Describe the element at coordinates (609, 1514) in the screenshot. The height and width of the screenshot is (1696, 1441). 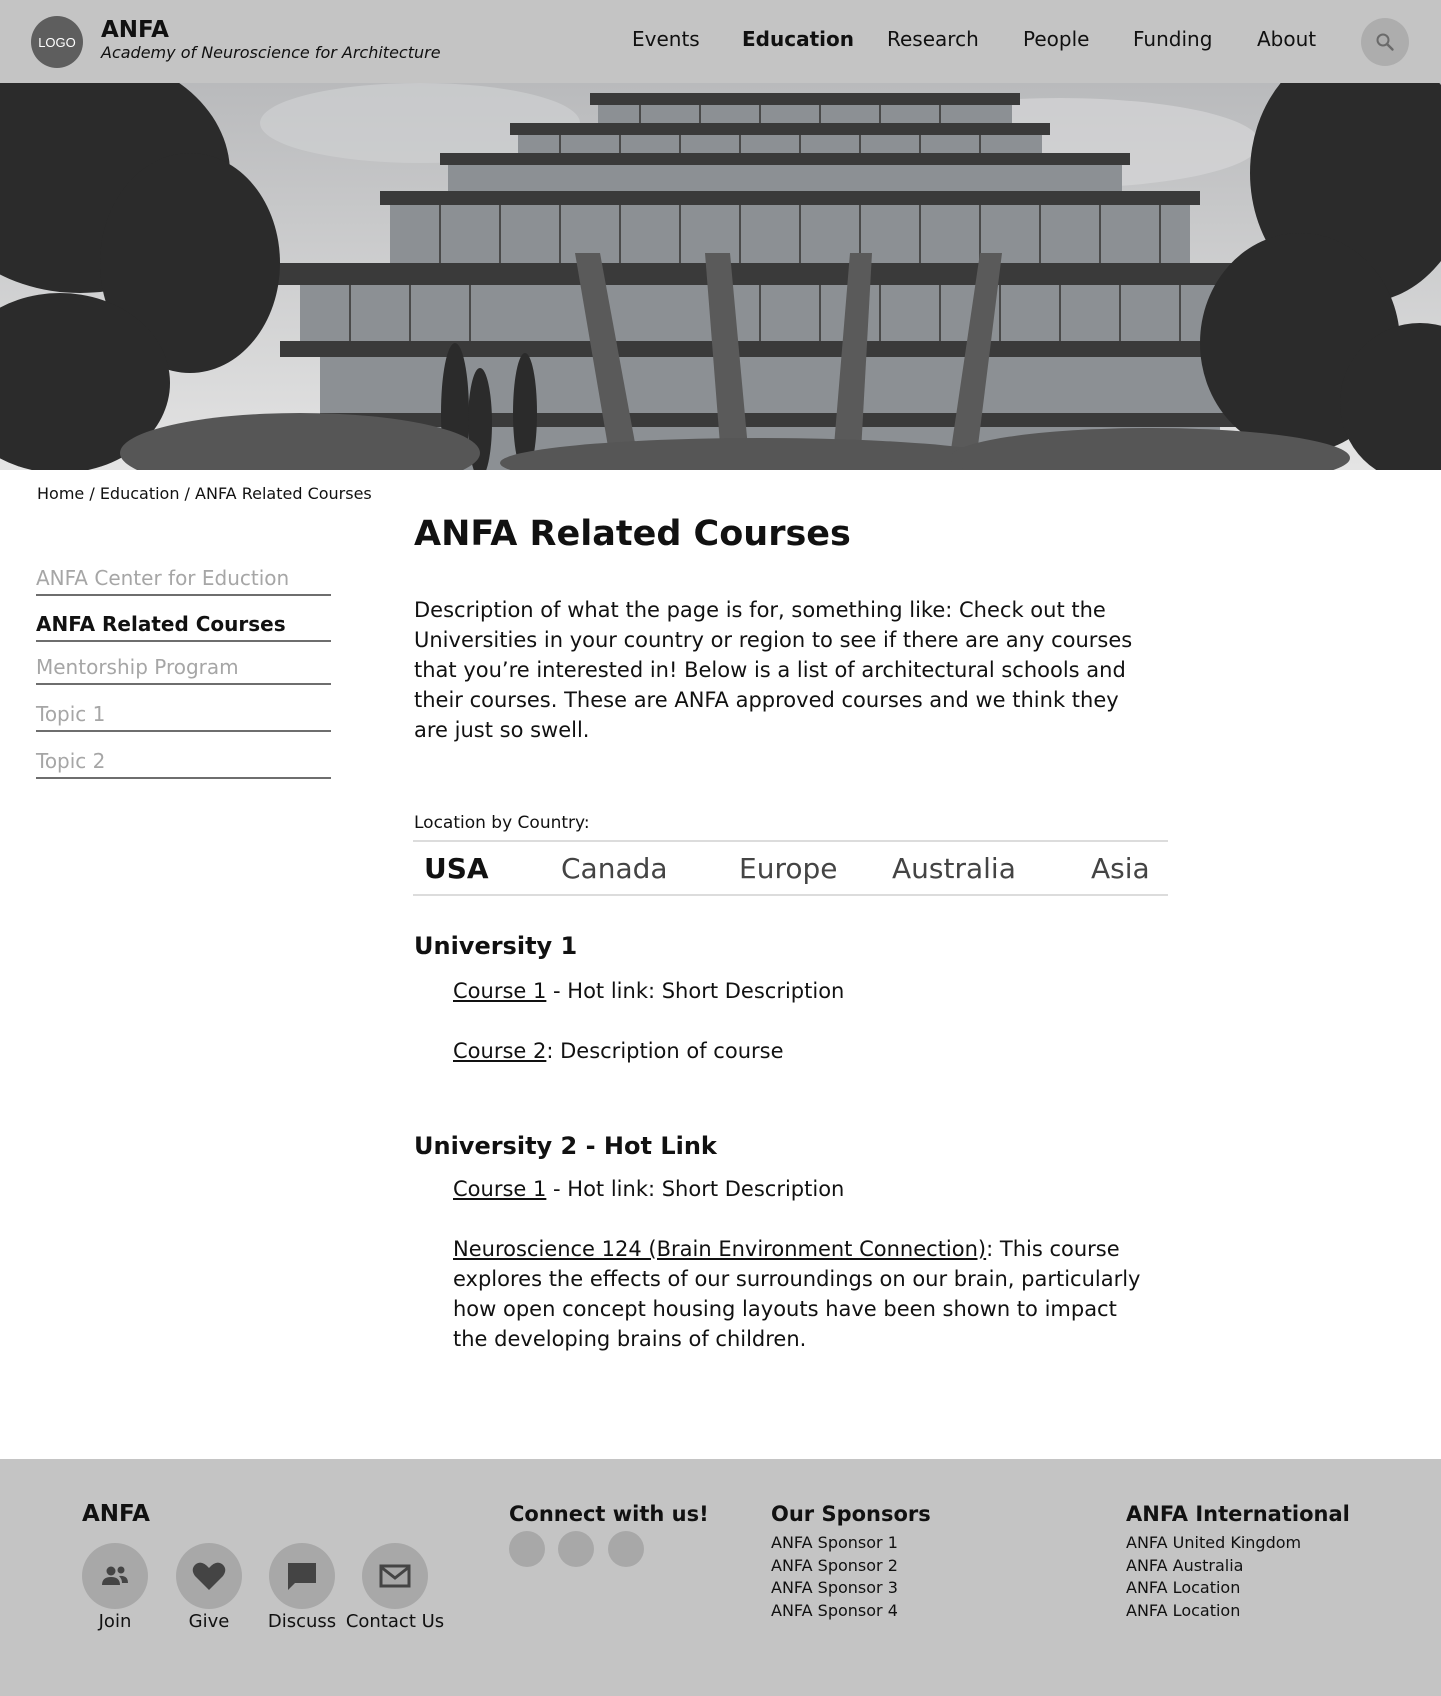
I see `connect-heading: Connect with us!` at that location.